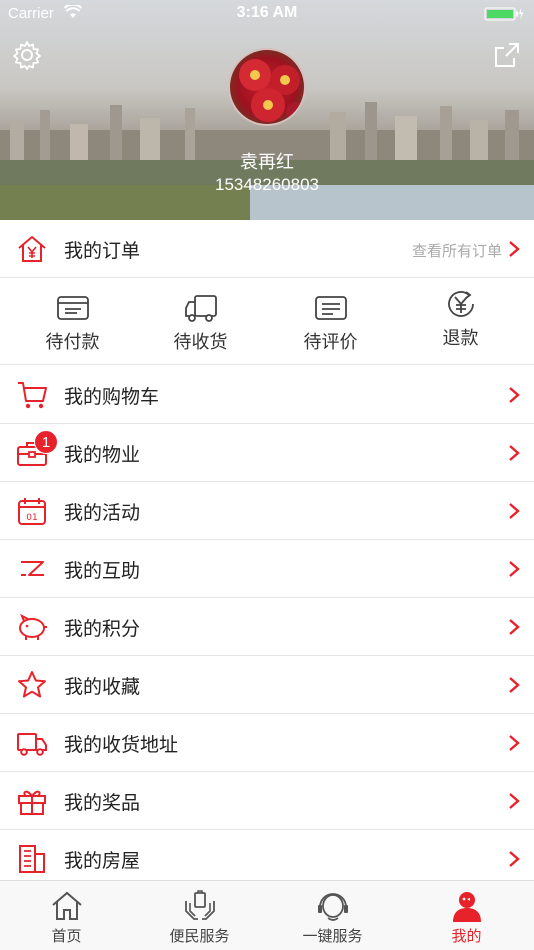 The image size is (534, 950). What do you see at coordinates (267, 162) in the screenshot?
I see `user-name: 袁再红` at bounding box center [267, 162].